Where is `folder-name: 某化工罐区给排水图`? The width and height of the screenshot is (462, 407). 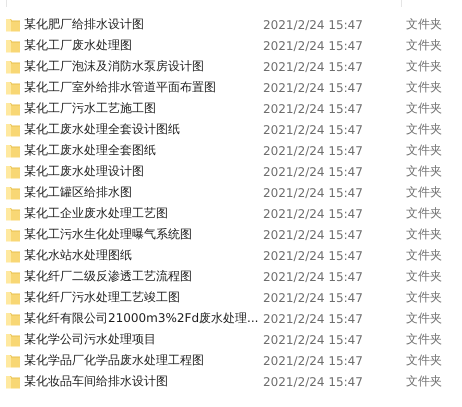
folder-name: 某化工罐区给排水图 is located at coordinates (143, 192).